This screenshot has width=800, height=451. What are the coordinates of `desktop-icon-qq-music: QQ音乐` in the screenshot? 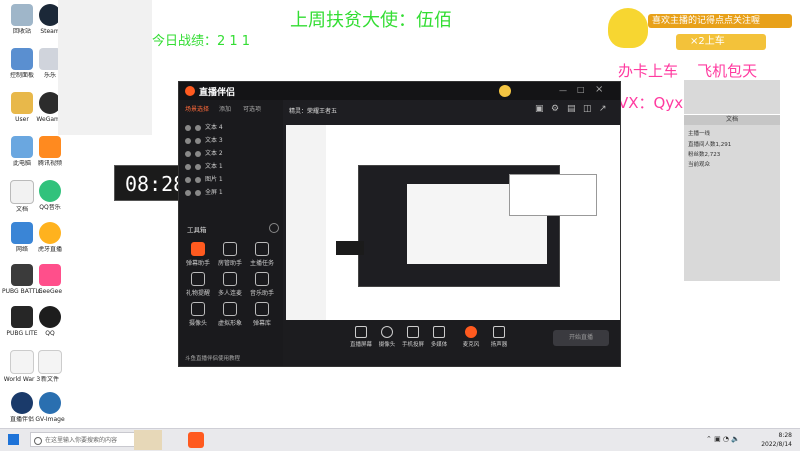 It's located at (50, 195).